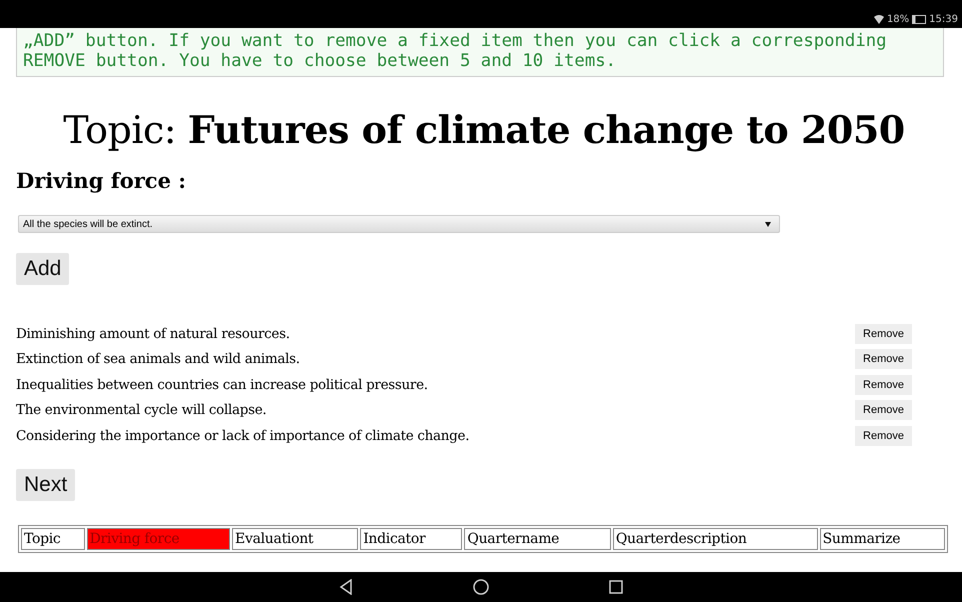 The width and height of the screenshot is (962, 602). Describe the element at coordinates (411, 539) in the screenshot. I see `step-cell: Indicator` at that location.